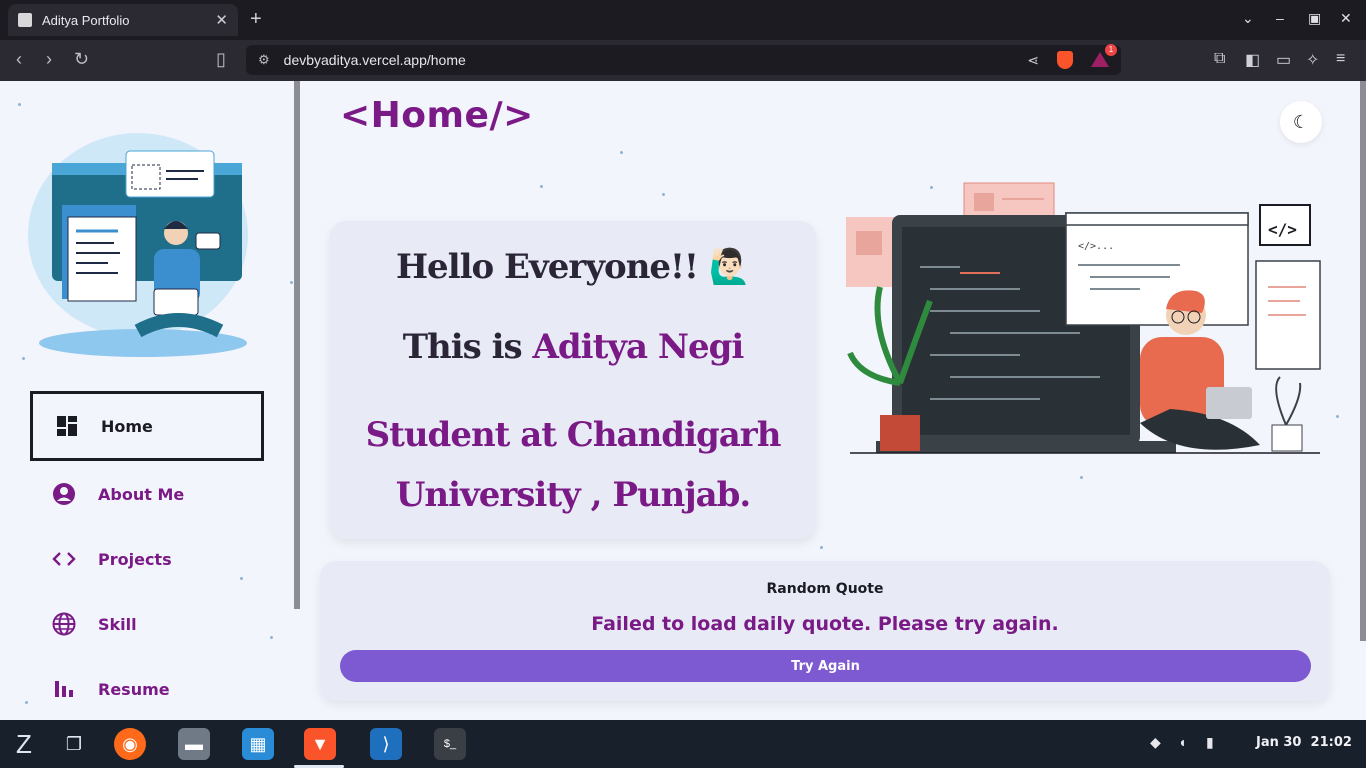  Describe the element at coordinates (573, 495) in the screenshot. I see `student-line-2: University , Punjab.` at that location.